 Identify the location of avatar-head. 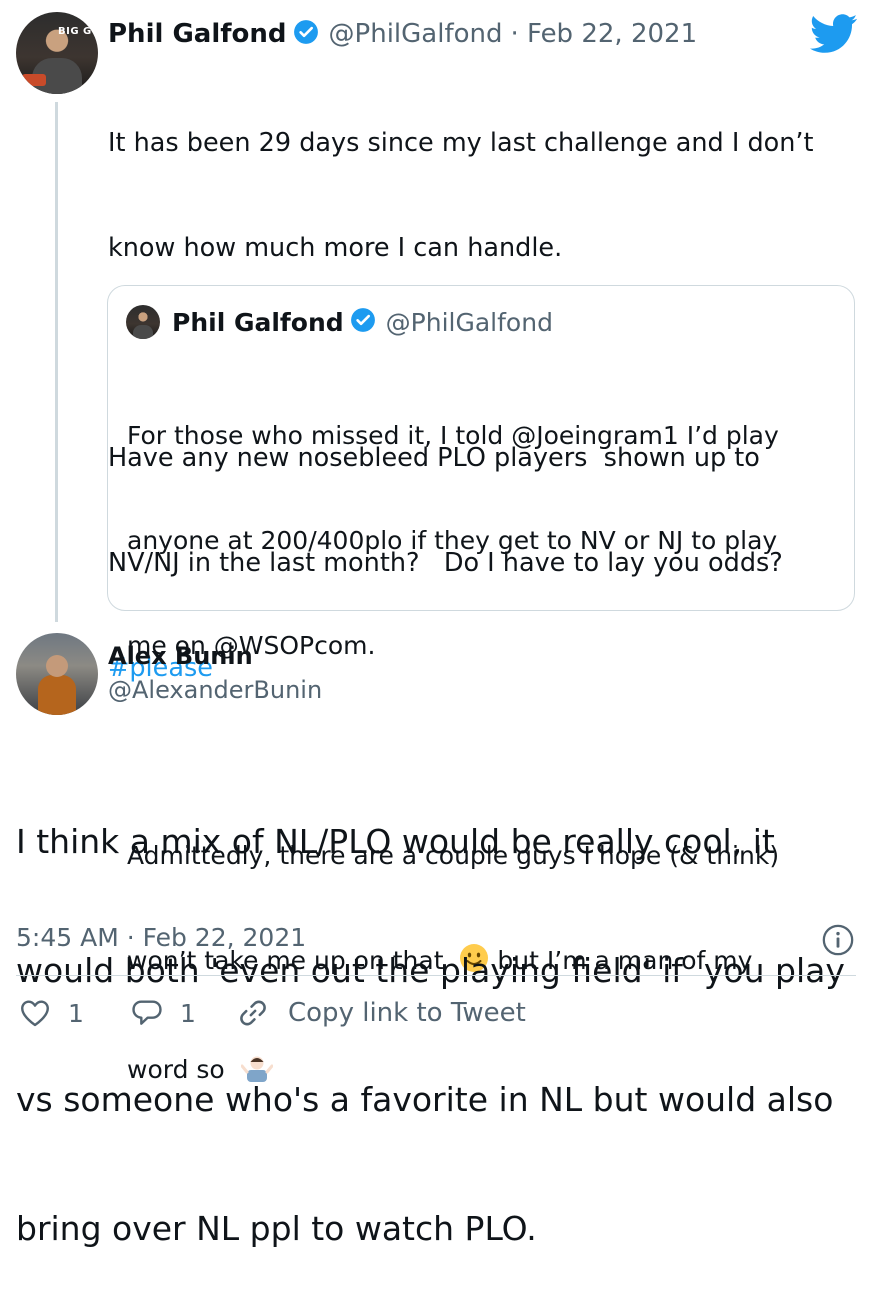
(57, 666).